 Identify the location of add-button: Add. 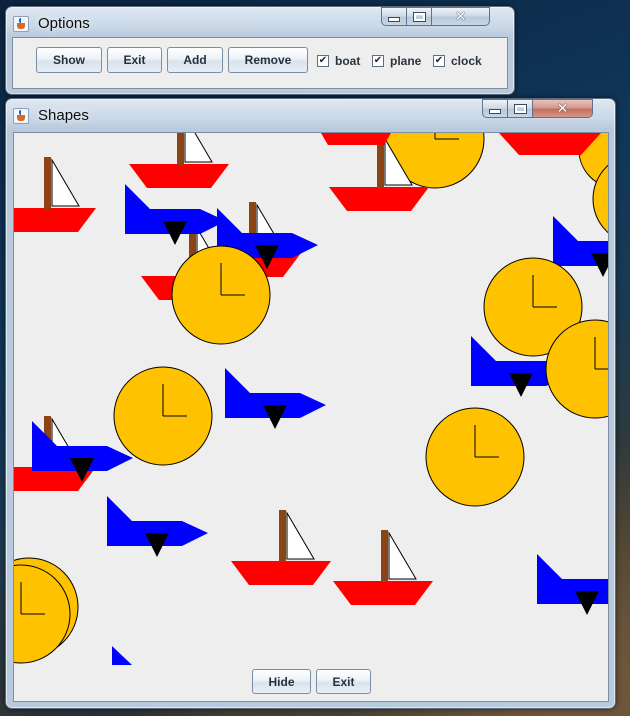
(195, 60).